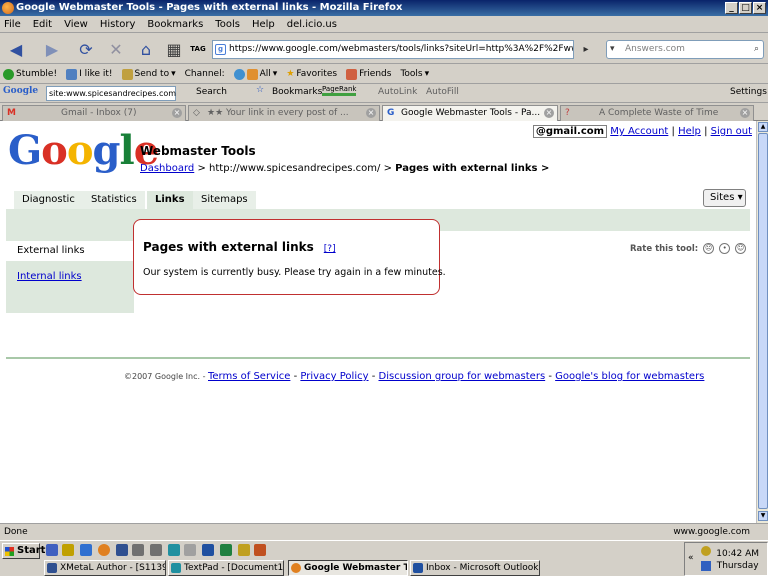 The width and height of the screenshot is (768, 576). Describe the element at coordinates (226, 568) in the screenshot. I see `task-textpad: TextPad - [Document1 *]` at that location.